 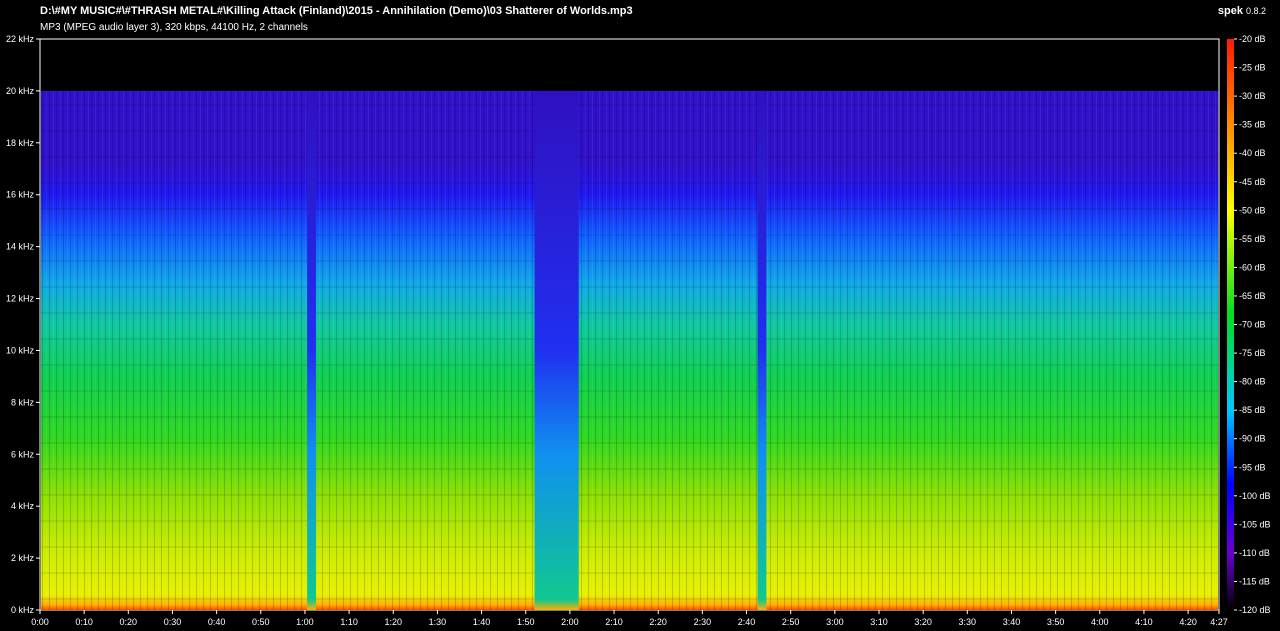 What do you see at coordinates (703, 622) in the screenshot?
I see `x-tick-label: 2:30` at bounding box center [703, 622].